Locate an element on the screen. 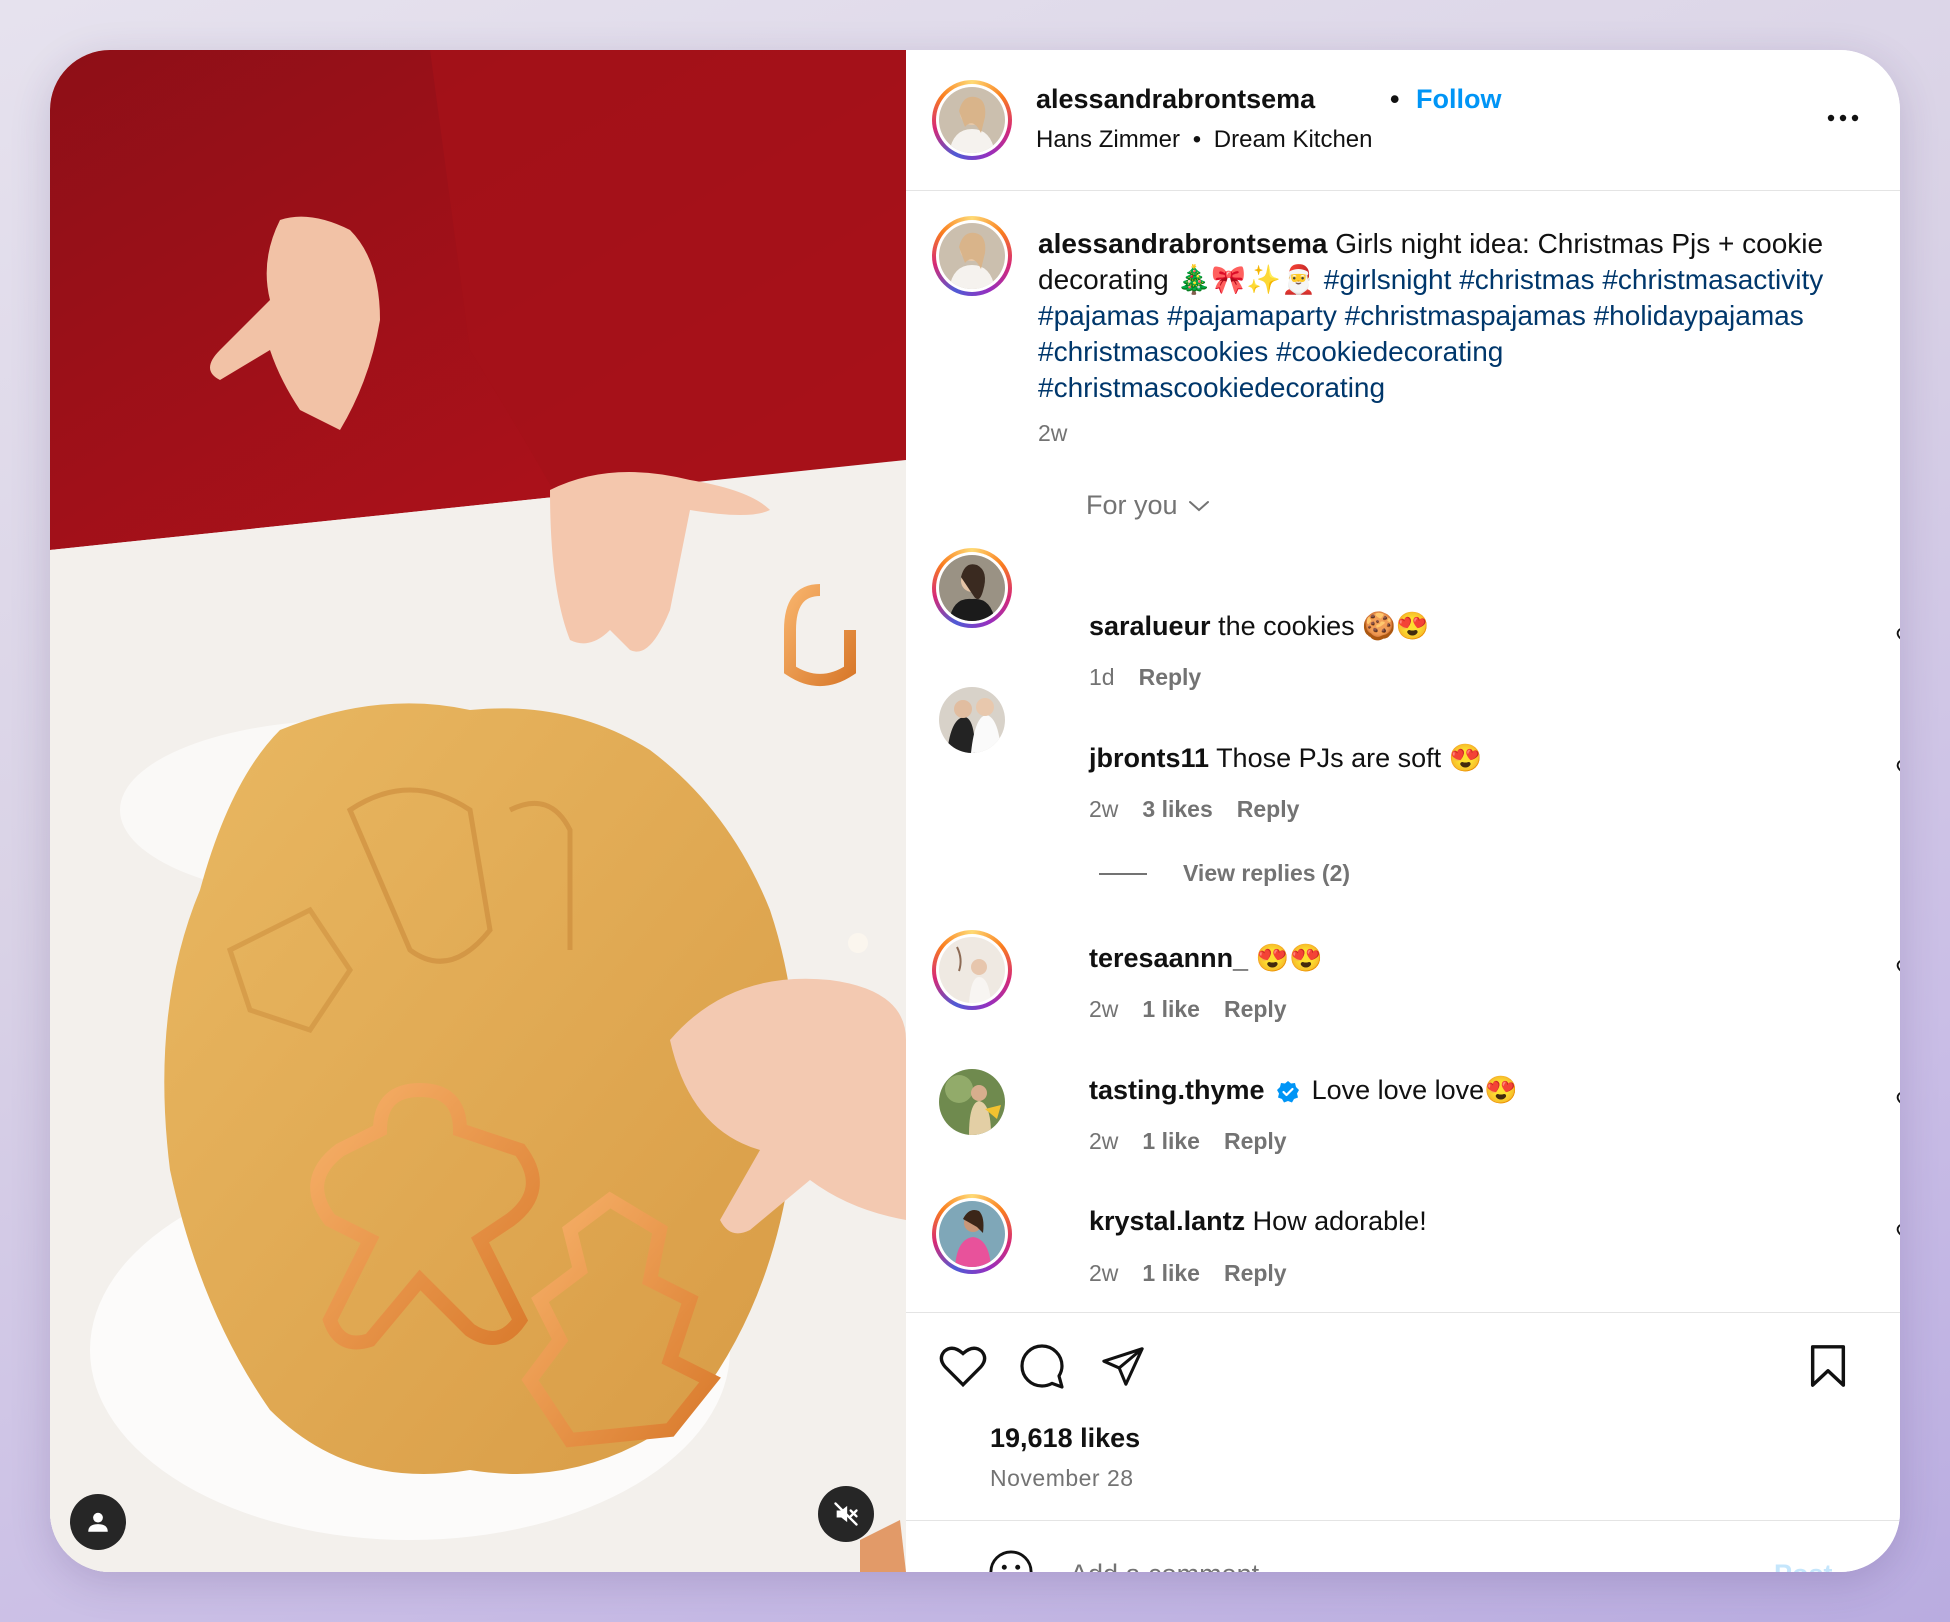 The height and width of the screenshot is (1622, 1950). post-date: November 28 is located at coordinates (1062, 1478).